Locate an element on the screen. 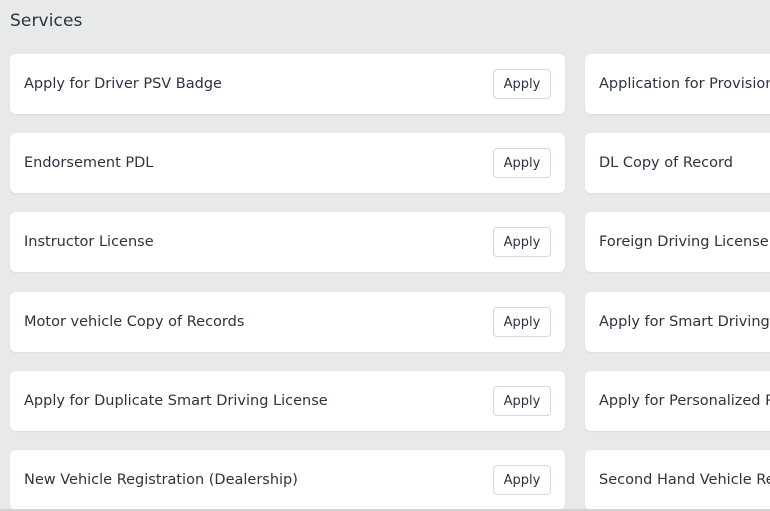  service-card-label: New Vehicle Registration (Dealership) is located at coordinates (161, 480).